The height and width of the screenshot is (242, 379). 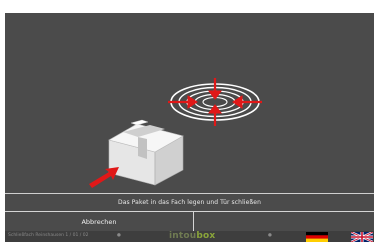 What do you see at coordinates (104, 177) in the screenshot?
I see `insert-arrow-icon` at bounding box center [104, 177].